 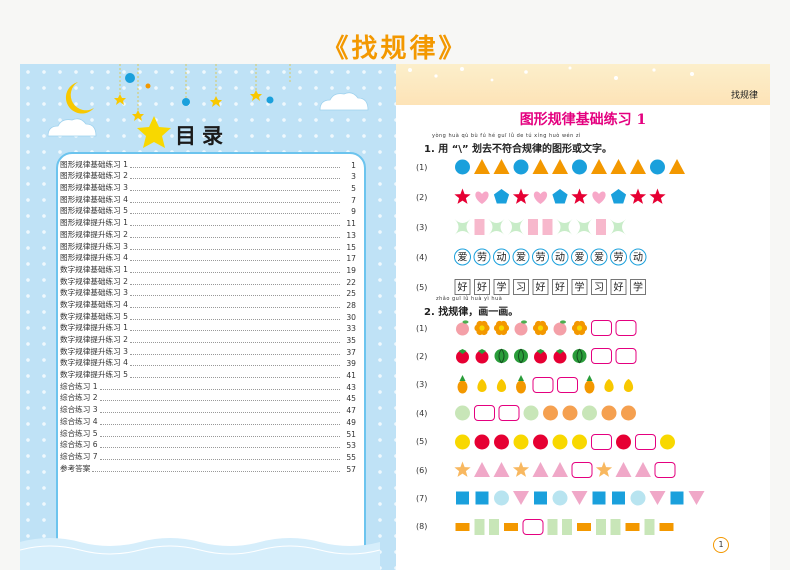 I want to click on toc-entry-page: 49, so click(x=351, y=422).